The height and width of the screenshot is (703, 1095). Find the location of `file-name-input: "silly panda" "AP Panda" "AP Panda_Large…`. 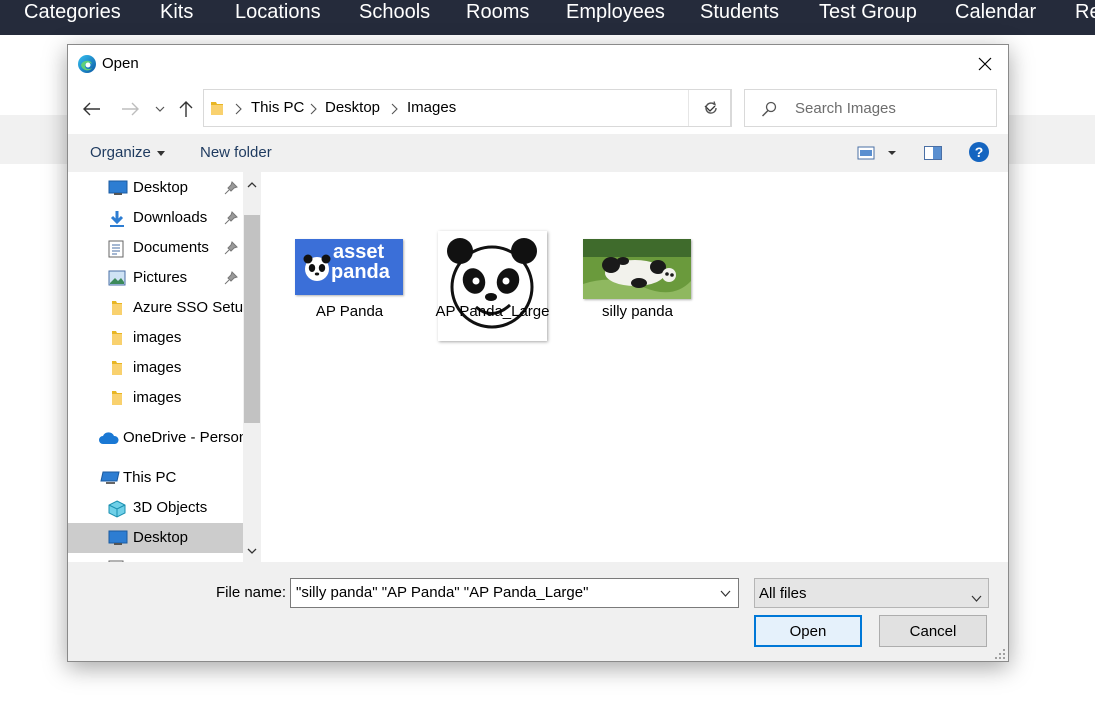

file-name-input: "silly panda" "AP Panda" "AP Panda_Large… is located at coordinates (514, 593).